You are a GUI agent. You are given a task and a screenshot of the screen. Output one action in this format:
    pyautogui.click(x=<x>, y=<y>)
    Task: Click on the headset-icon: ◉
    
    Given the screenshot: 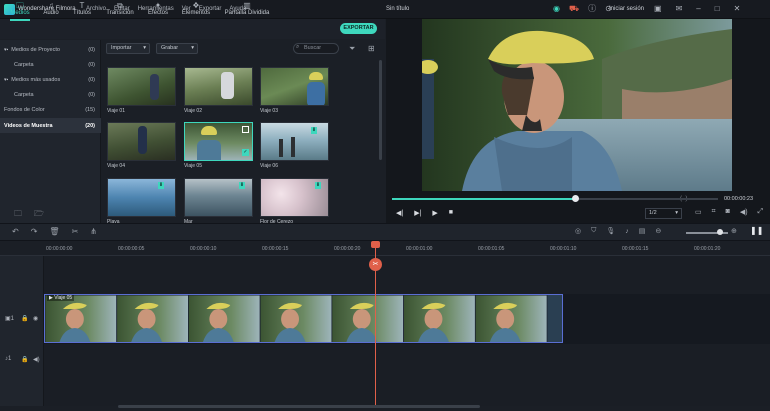 What is the action you would take?
    pyautogui.click(x=556, y=9)
    